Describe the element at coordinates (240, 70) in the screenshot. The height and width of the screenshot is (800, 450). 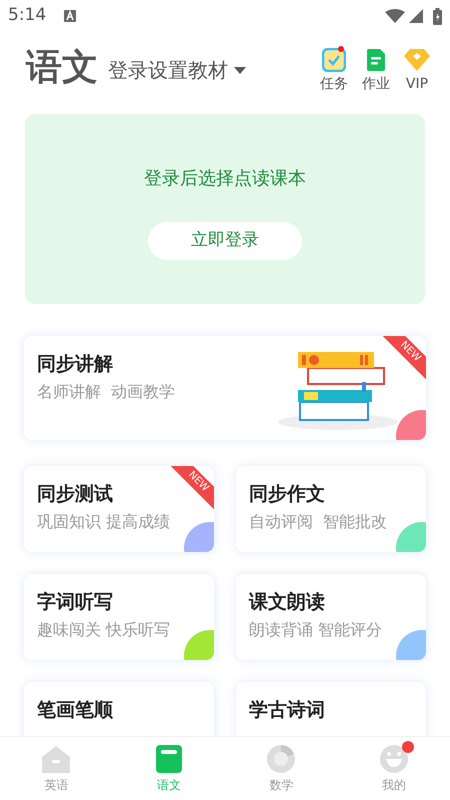
I see `caret-icon` at that location.